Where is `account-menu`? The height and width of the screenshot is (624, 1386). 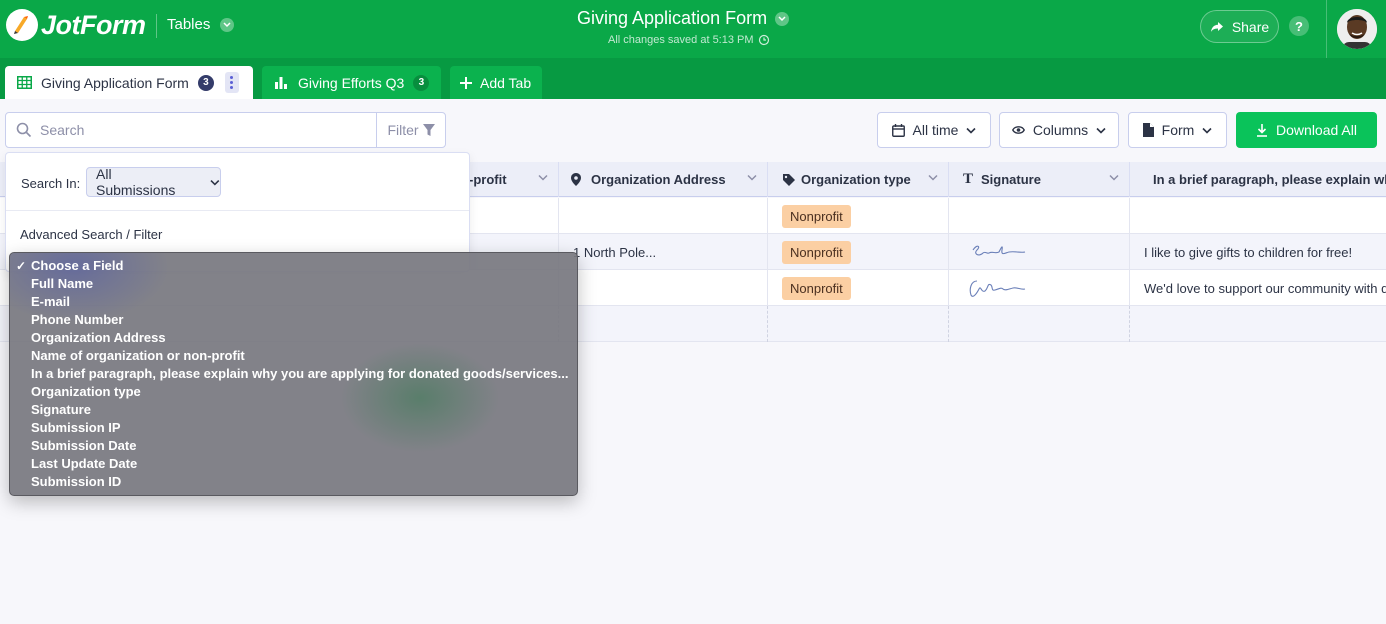 account-menu is located at coordinates (1356, 29).